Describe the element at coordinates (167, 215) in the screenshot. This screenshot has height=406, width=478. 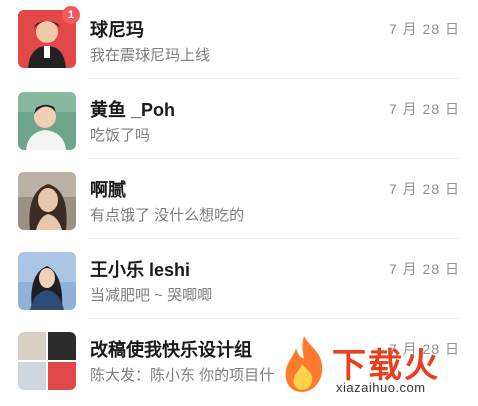
I see `conversation-last-message: 有点饿了 没什么想吃的` at that location.